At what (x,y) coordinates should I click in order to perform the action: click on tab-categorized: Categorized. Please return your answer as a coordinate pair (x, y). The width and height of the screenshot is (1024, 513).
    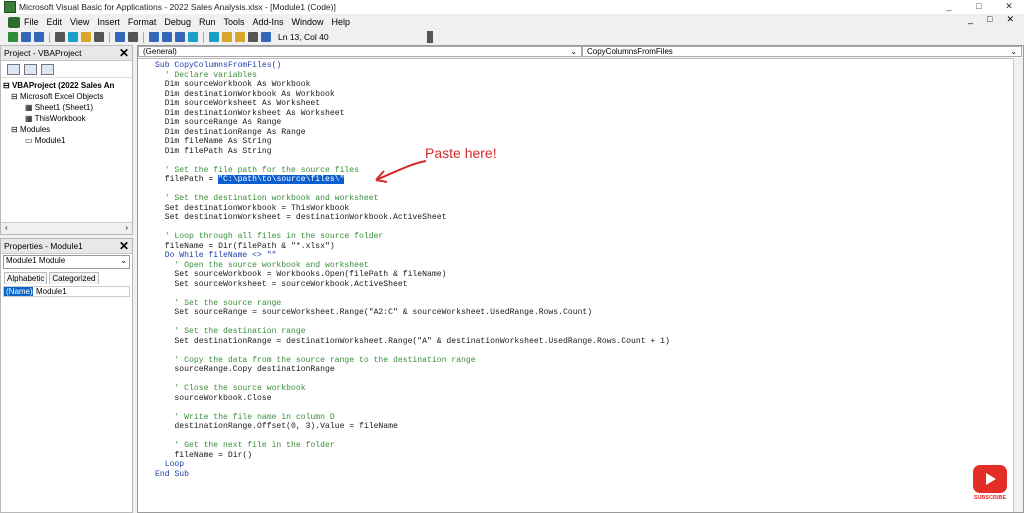
    Looking at the image, I should click on (74, 278).